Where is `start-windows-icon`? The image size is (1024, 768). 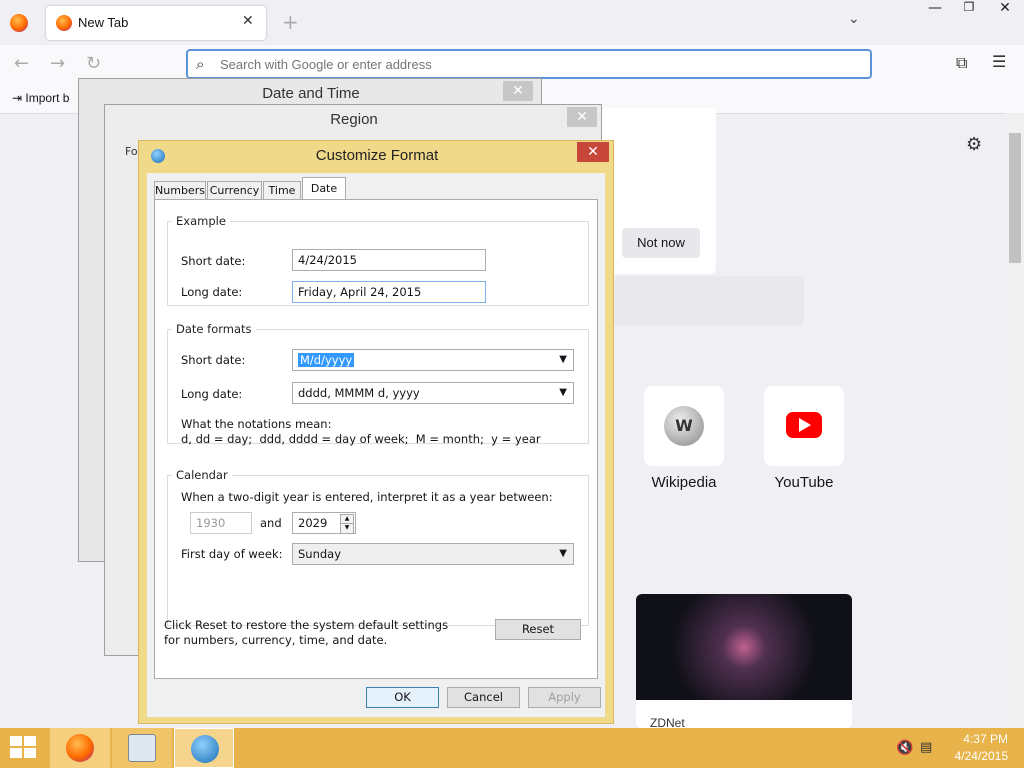 start-windows-icon is located at coordinates (24, 748).